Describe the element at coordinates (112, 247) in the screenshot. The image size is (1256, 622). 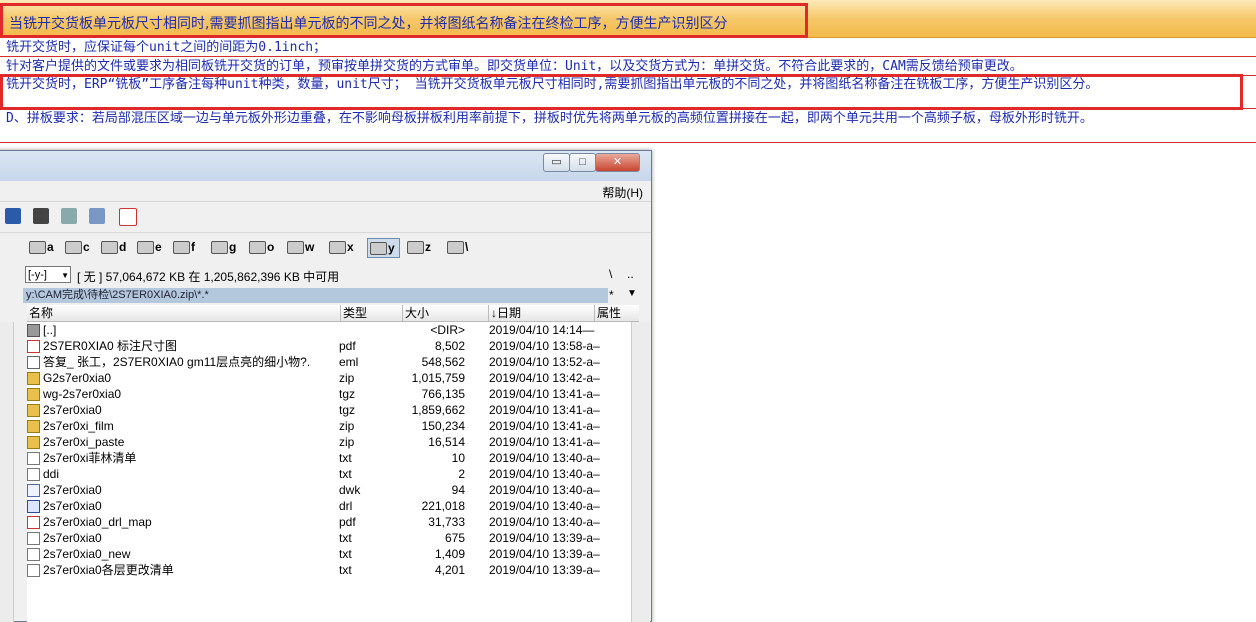
I see `drive-d-button: d` at that location.